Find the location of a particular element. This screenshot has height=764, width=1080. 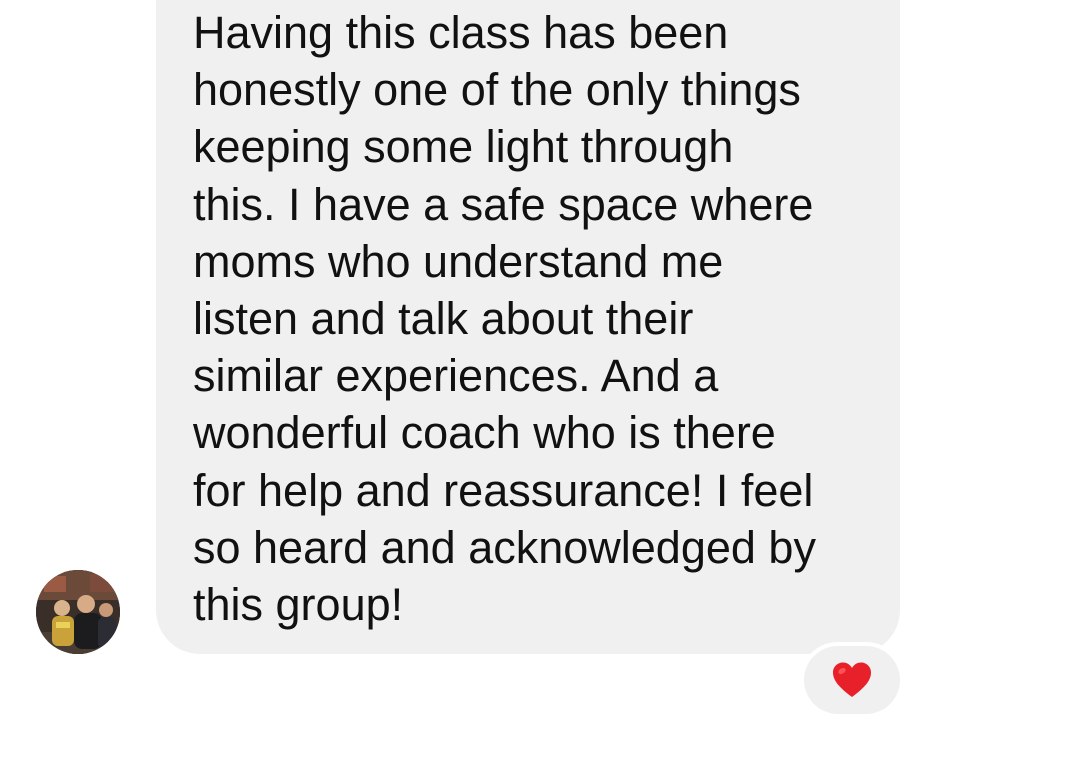

red-heart-icon is located at coordinates (852, 679).